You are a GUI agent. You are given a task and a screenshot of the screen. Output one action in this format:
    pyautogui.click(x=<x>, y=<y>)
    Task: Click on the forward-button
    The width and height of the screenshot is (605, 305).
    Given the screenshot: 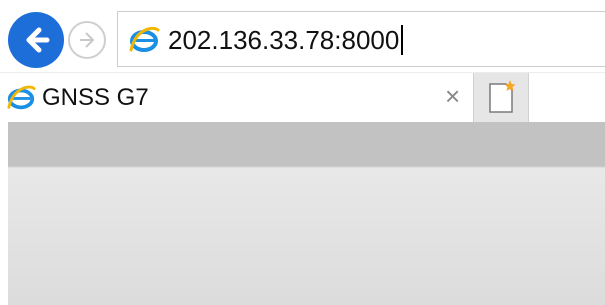 What is the action you would take?
    pyautogui.click(x=87, y=40)
    